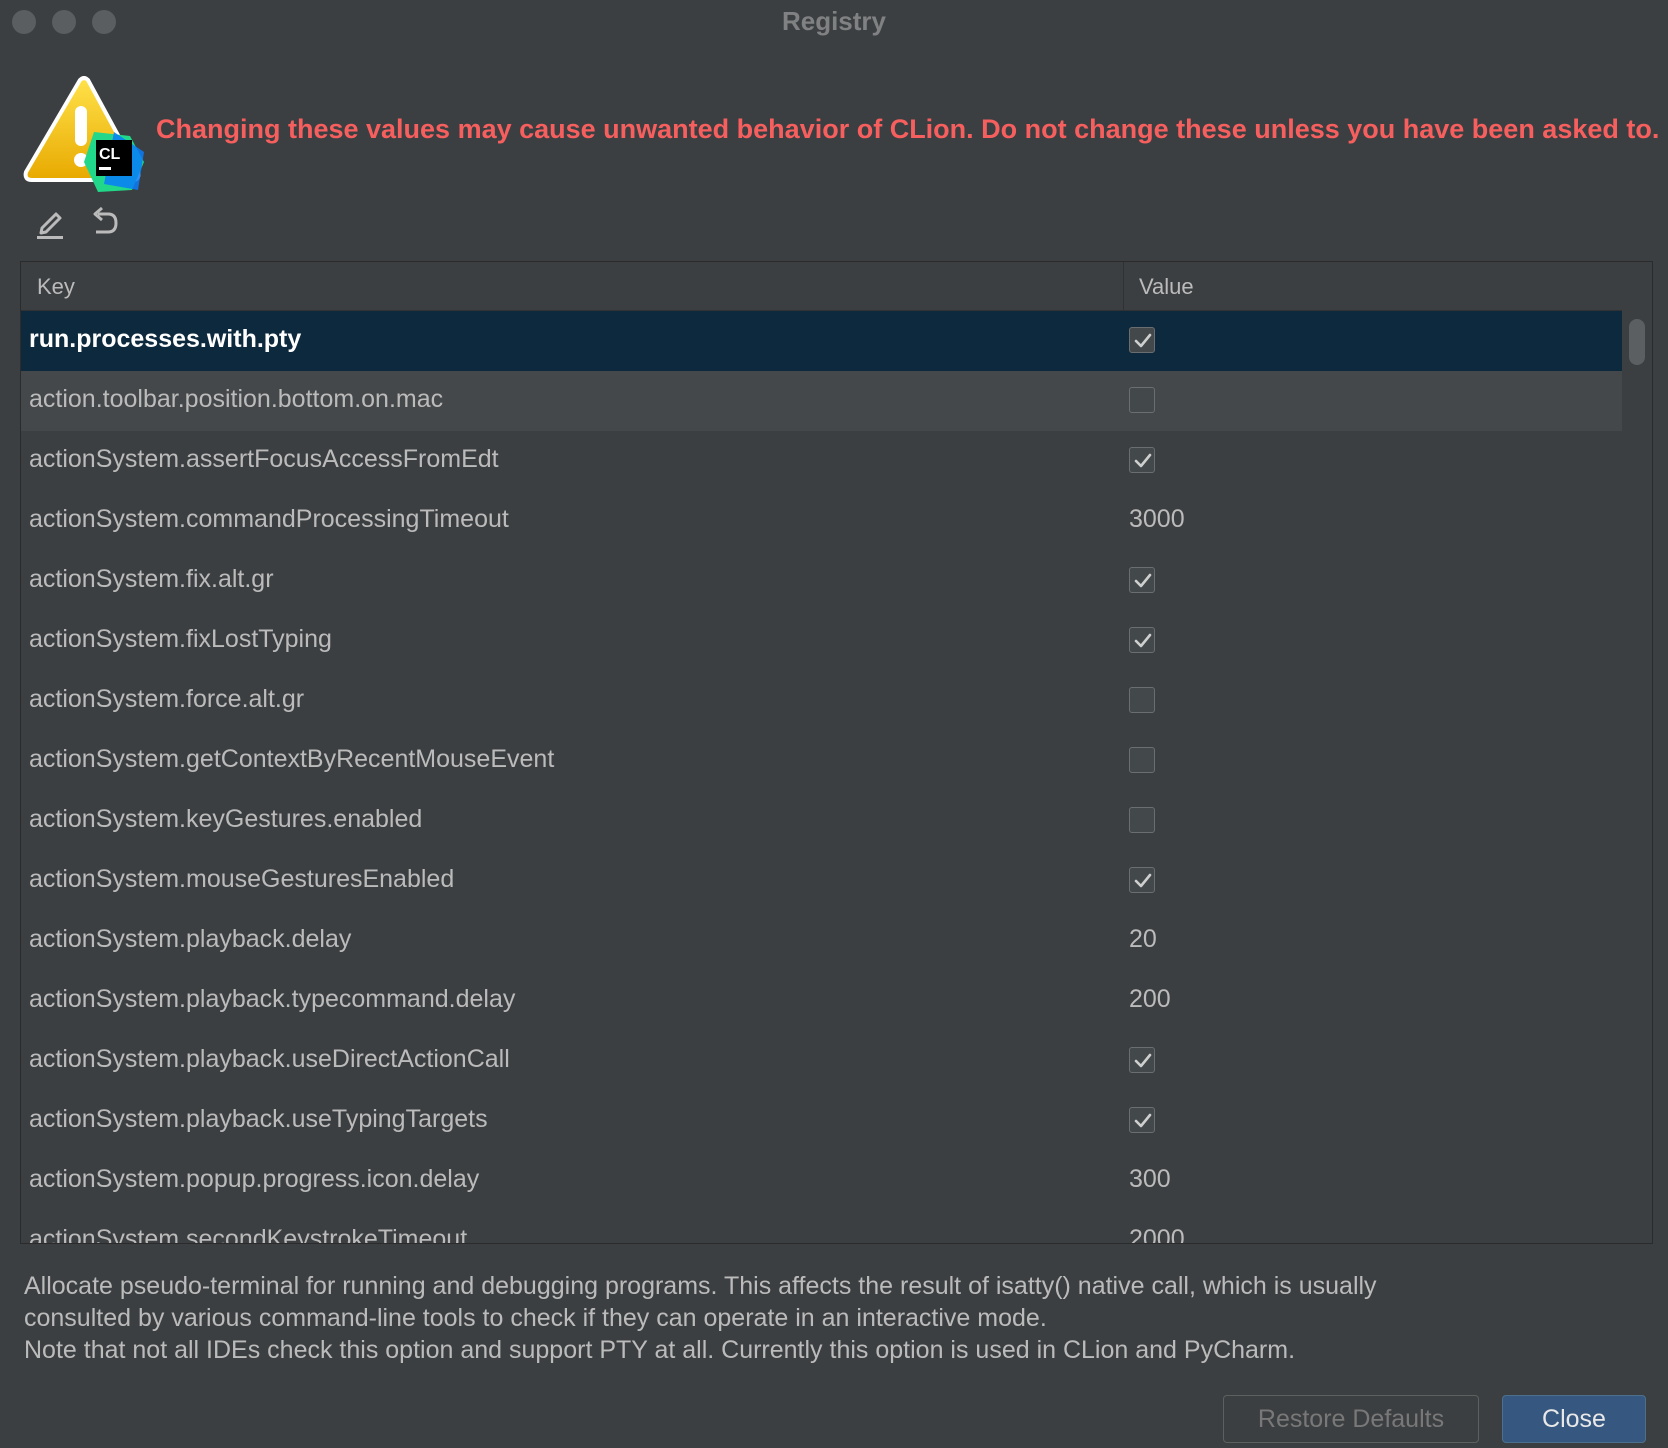 The image size is (1668, 1448). What do you see at coordinates (1157, 519) in the screenshot?
I see `registry-value: 3000` at bounding box center [1157, 519].